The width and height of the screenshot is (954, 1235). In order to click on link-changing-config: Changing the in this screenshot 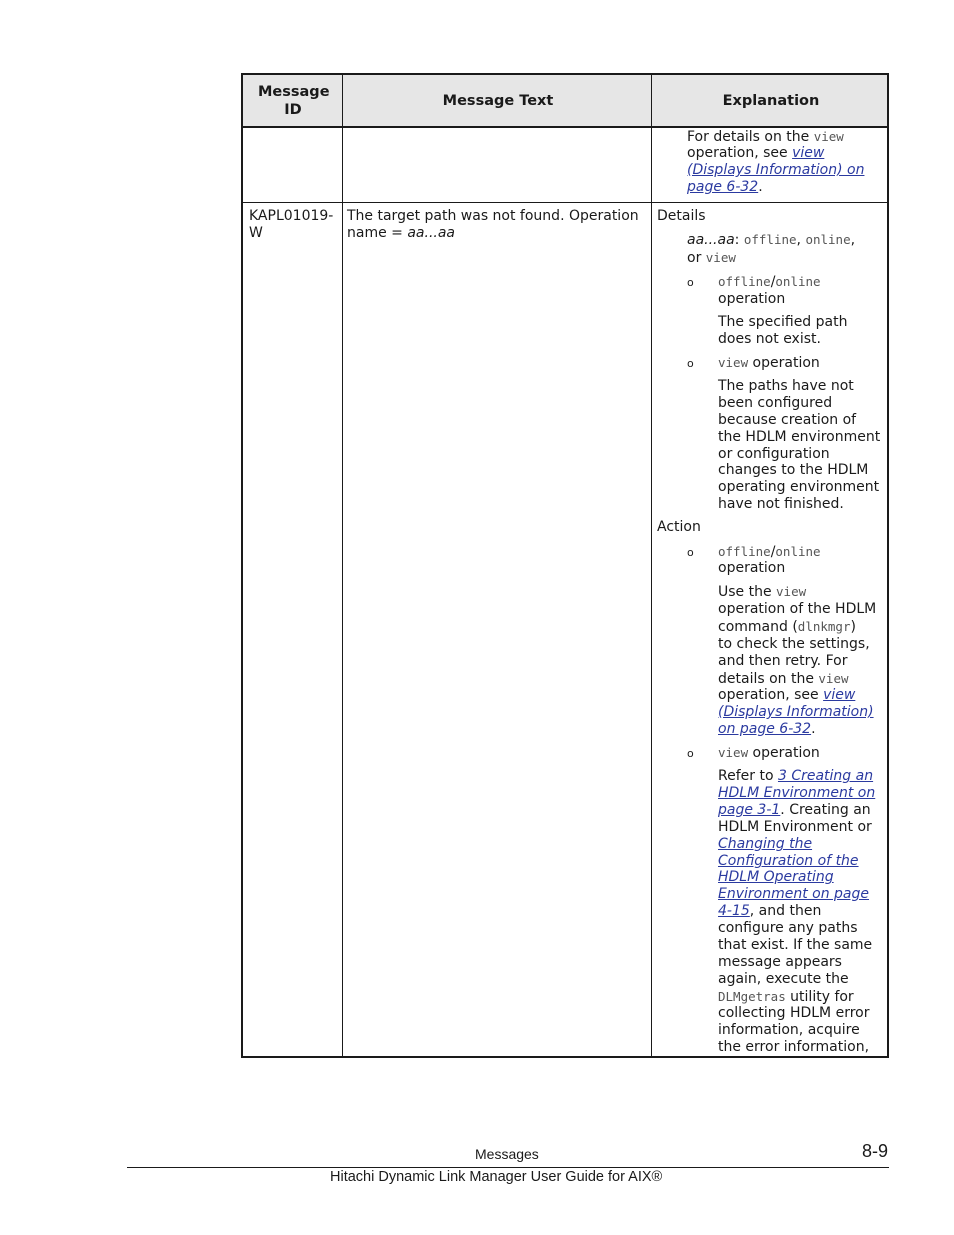, I will do `click(765, 844)`.